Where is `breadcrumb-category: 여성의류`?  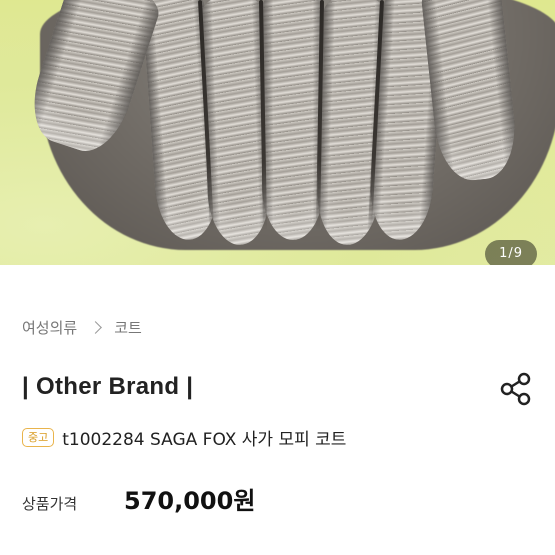
breadcrumb-category: 여성의류 is located at coordinates (49, 327).